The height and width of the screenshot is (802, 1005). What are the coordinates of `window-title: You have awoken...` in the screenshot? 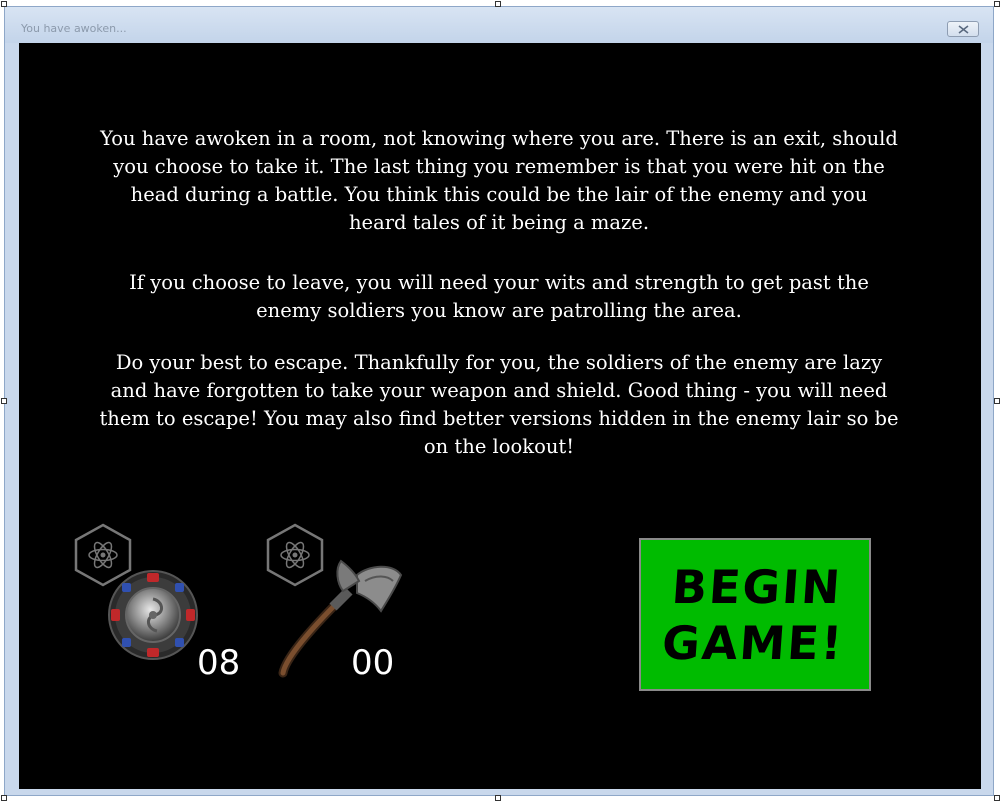 It's located at (74, 28).